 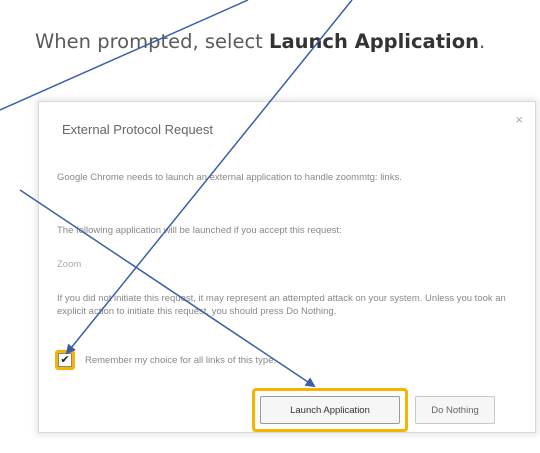 I want to click on launch-button-highlight: Launch Application, so click(x=330, y=410).